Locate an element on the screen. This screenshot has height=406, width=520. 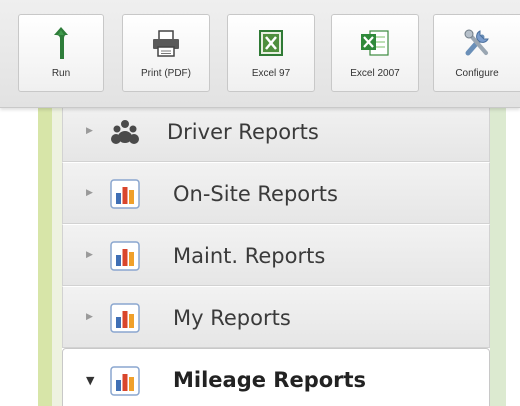
report-label: Mileage Reports is located at coordinates (270, 380).